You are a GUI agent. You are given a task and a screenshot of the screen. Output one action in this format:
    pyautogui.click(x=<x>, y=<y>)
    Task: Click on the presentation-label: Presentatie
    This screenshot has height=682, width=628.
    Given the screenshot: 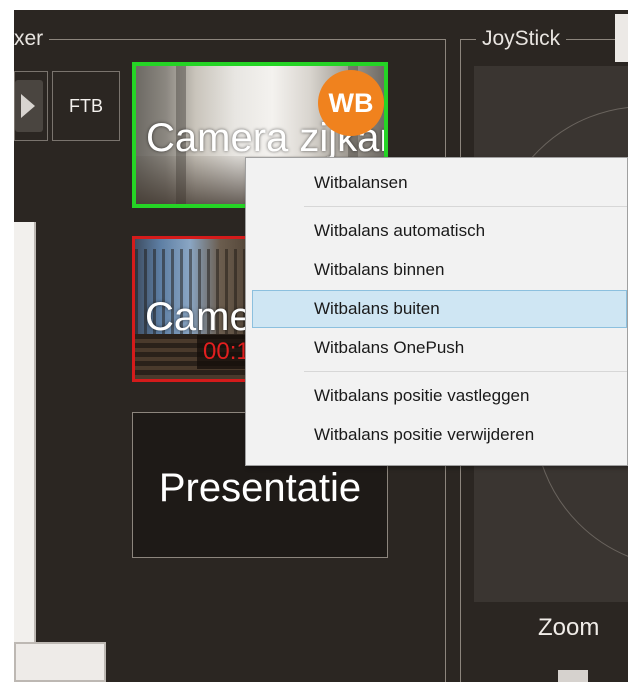 What is the action you would take?
    pyautogui.click(x=260, y=488)
    